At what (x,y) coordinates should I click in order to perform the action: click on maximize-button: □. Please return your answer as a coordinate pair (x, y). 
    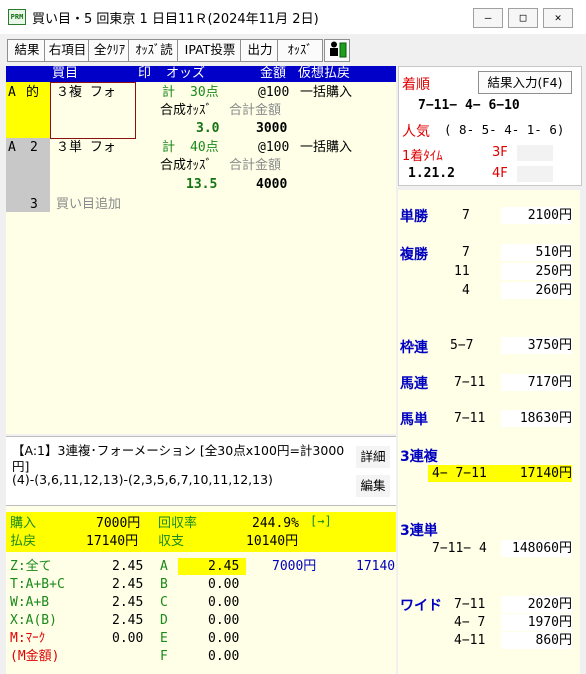
    Looking at the image, I should click on (523, 18).